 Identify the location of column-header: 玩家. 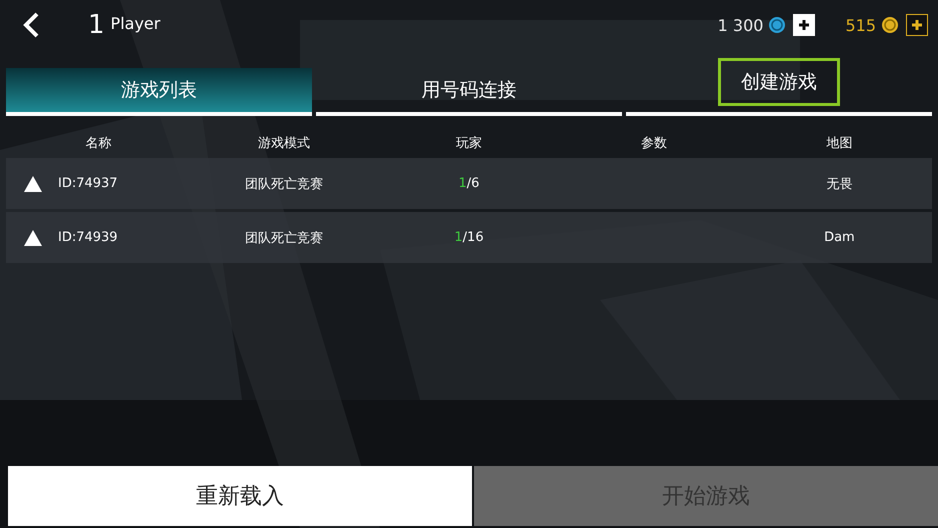
(468, 143).